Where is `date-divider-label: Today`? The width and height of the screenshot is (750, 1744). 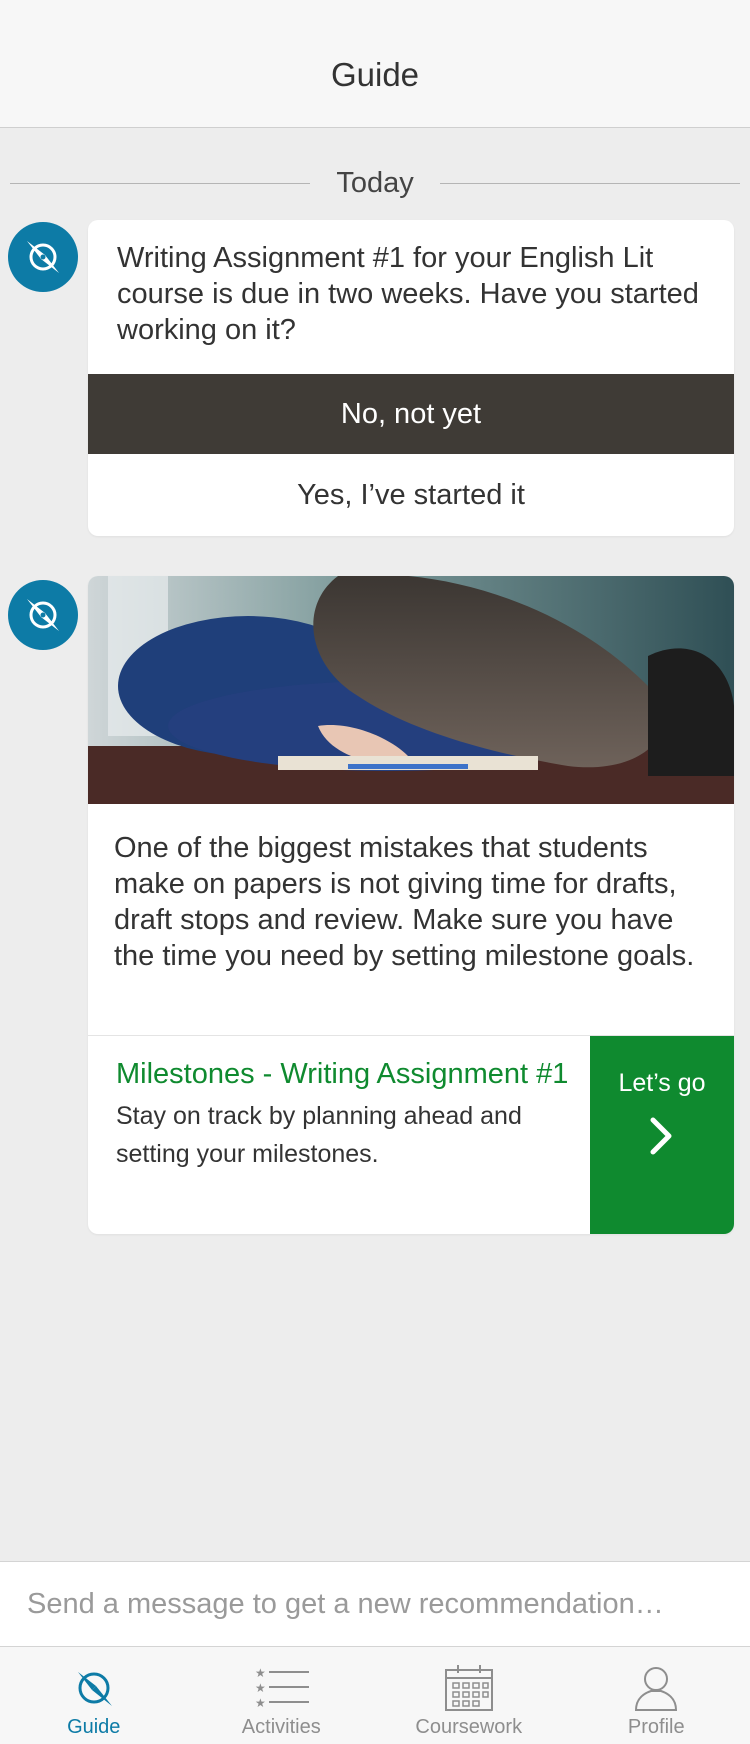 date-divider-label: Today is located at coordinates (375, 182).